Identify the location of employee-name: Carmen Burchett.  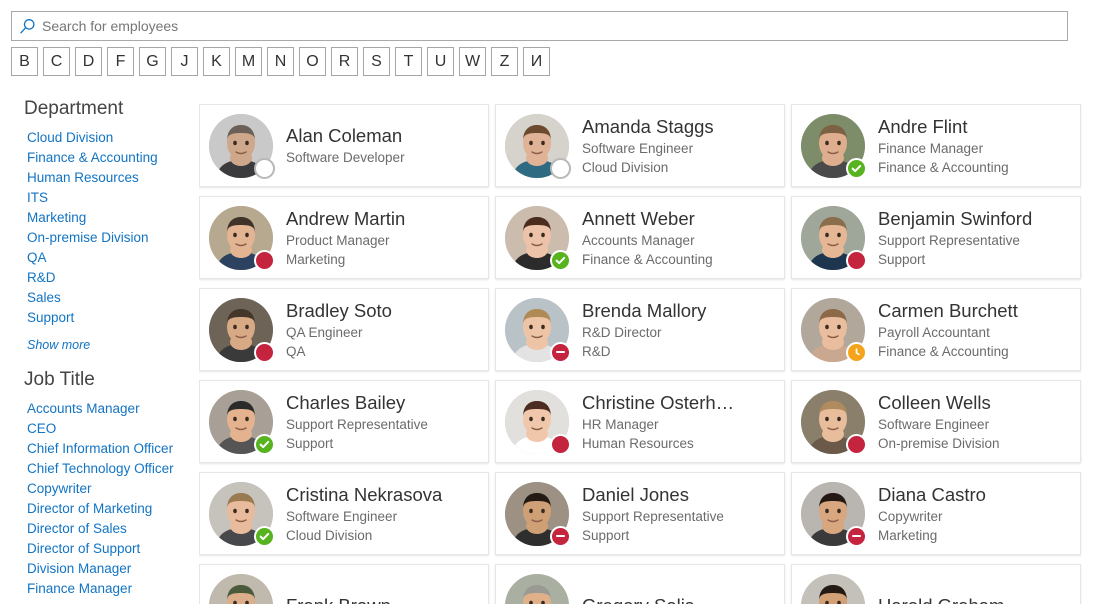
(948, 310).